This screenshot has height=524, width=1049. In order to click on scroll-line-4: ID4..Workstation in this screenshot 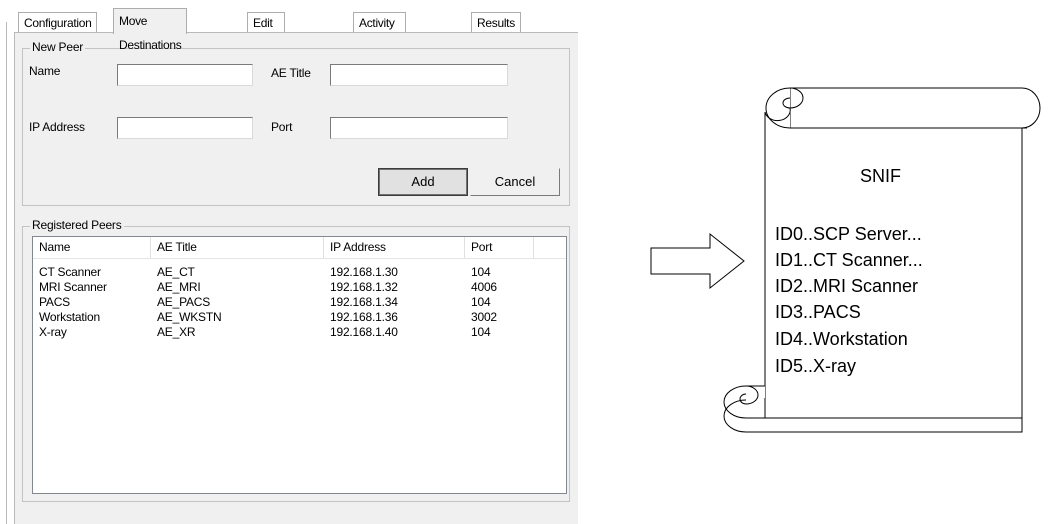, I will do `click(841, 339)`.